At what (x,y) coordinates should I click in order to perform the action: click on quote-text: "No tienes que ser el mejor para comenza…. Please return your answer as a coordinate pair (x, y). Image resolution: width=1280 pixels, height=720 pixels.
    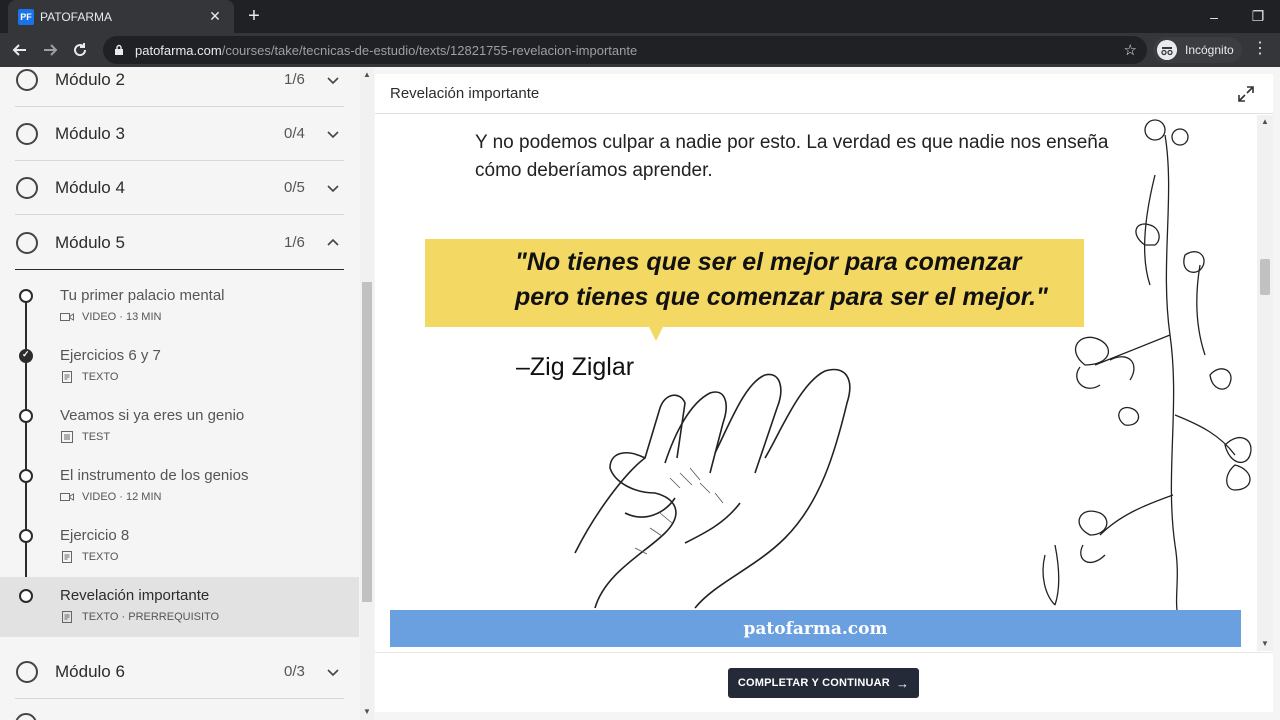
    Looking at the image, I should click on (781, 280).